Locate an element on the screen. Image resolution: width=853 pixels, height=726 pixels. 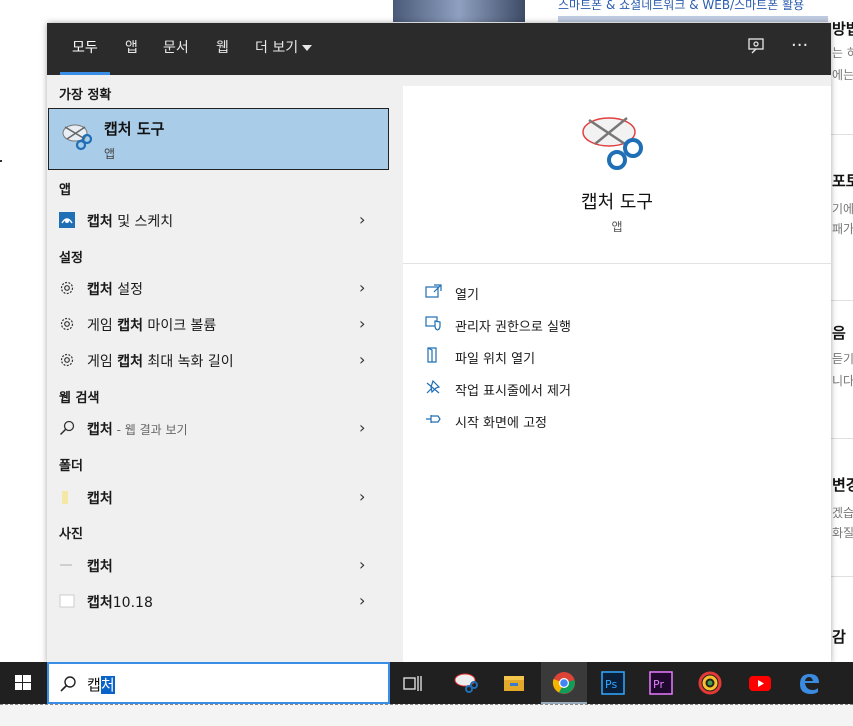
tab-apps: 앱 is located at coordinates (131, 49).